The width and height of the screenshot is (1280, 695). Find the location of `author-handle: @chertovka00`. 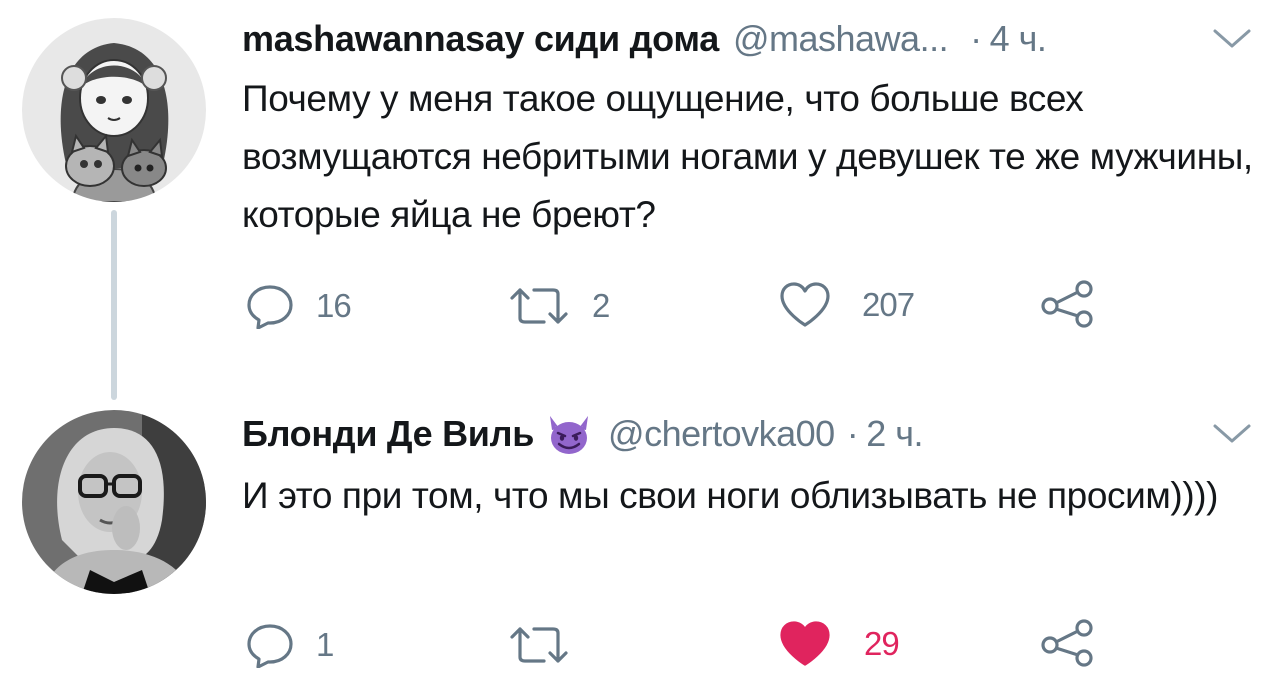

author-handle: @chertovka00 is located at coordinates (721, 434).